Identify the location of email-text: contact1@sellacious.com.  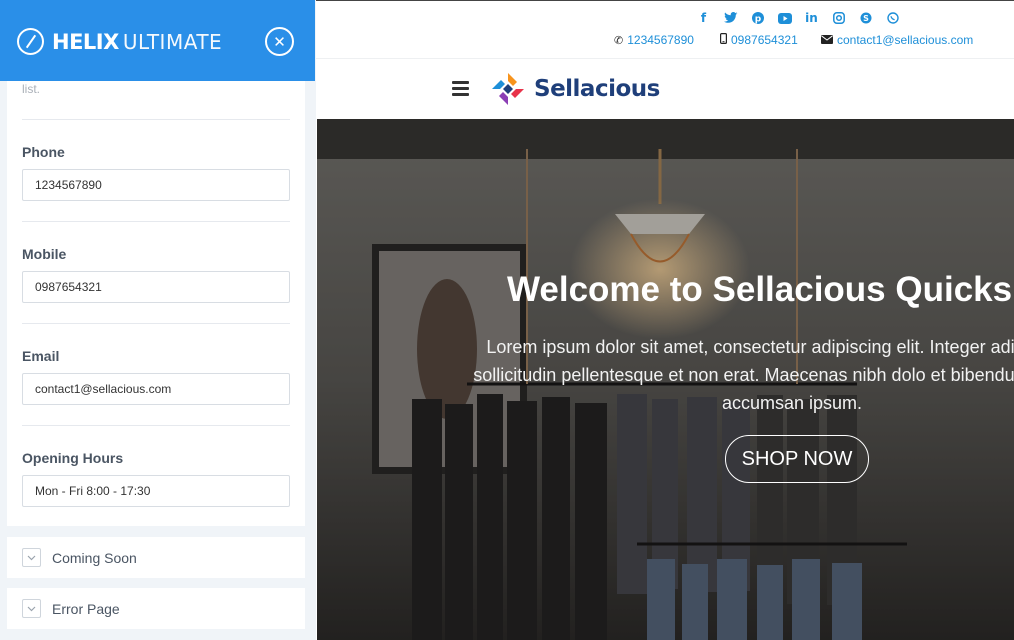
(905, 40).